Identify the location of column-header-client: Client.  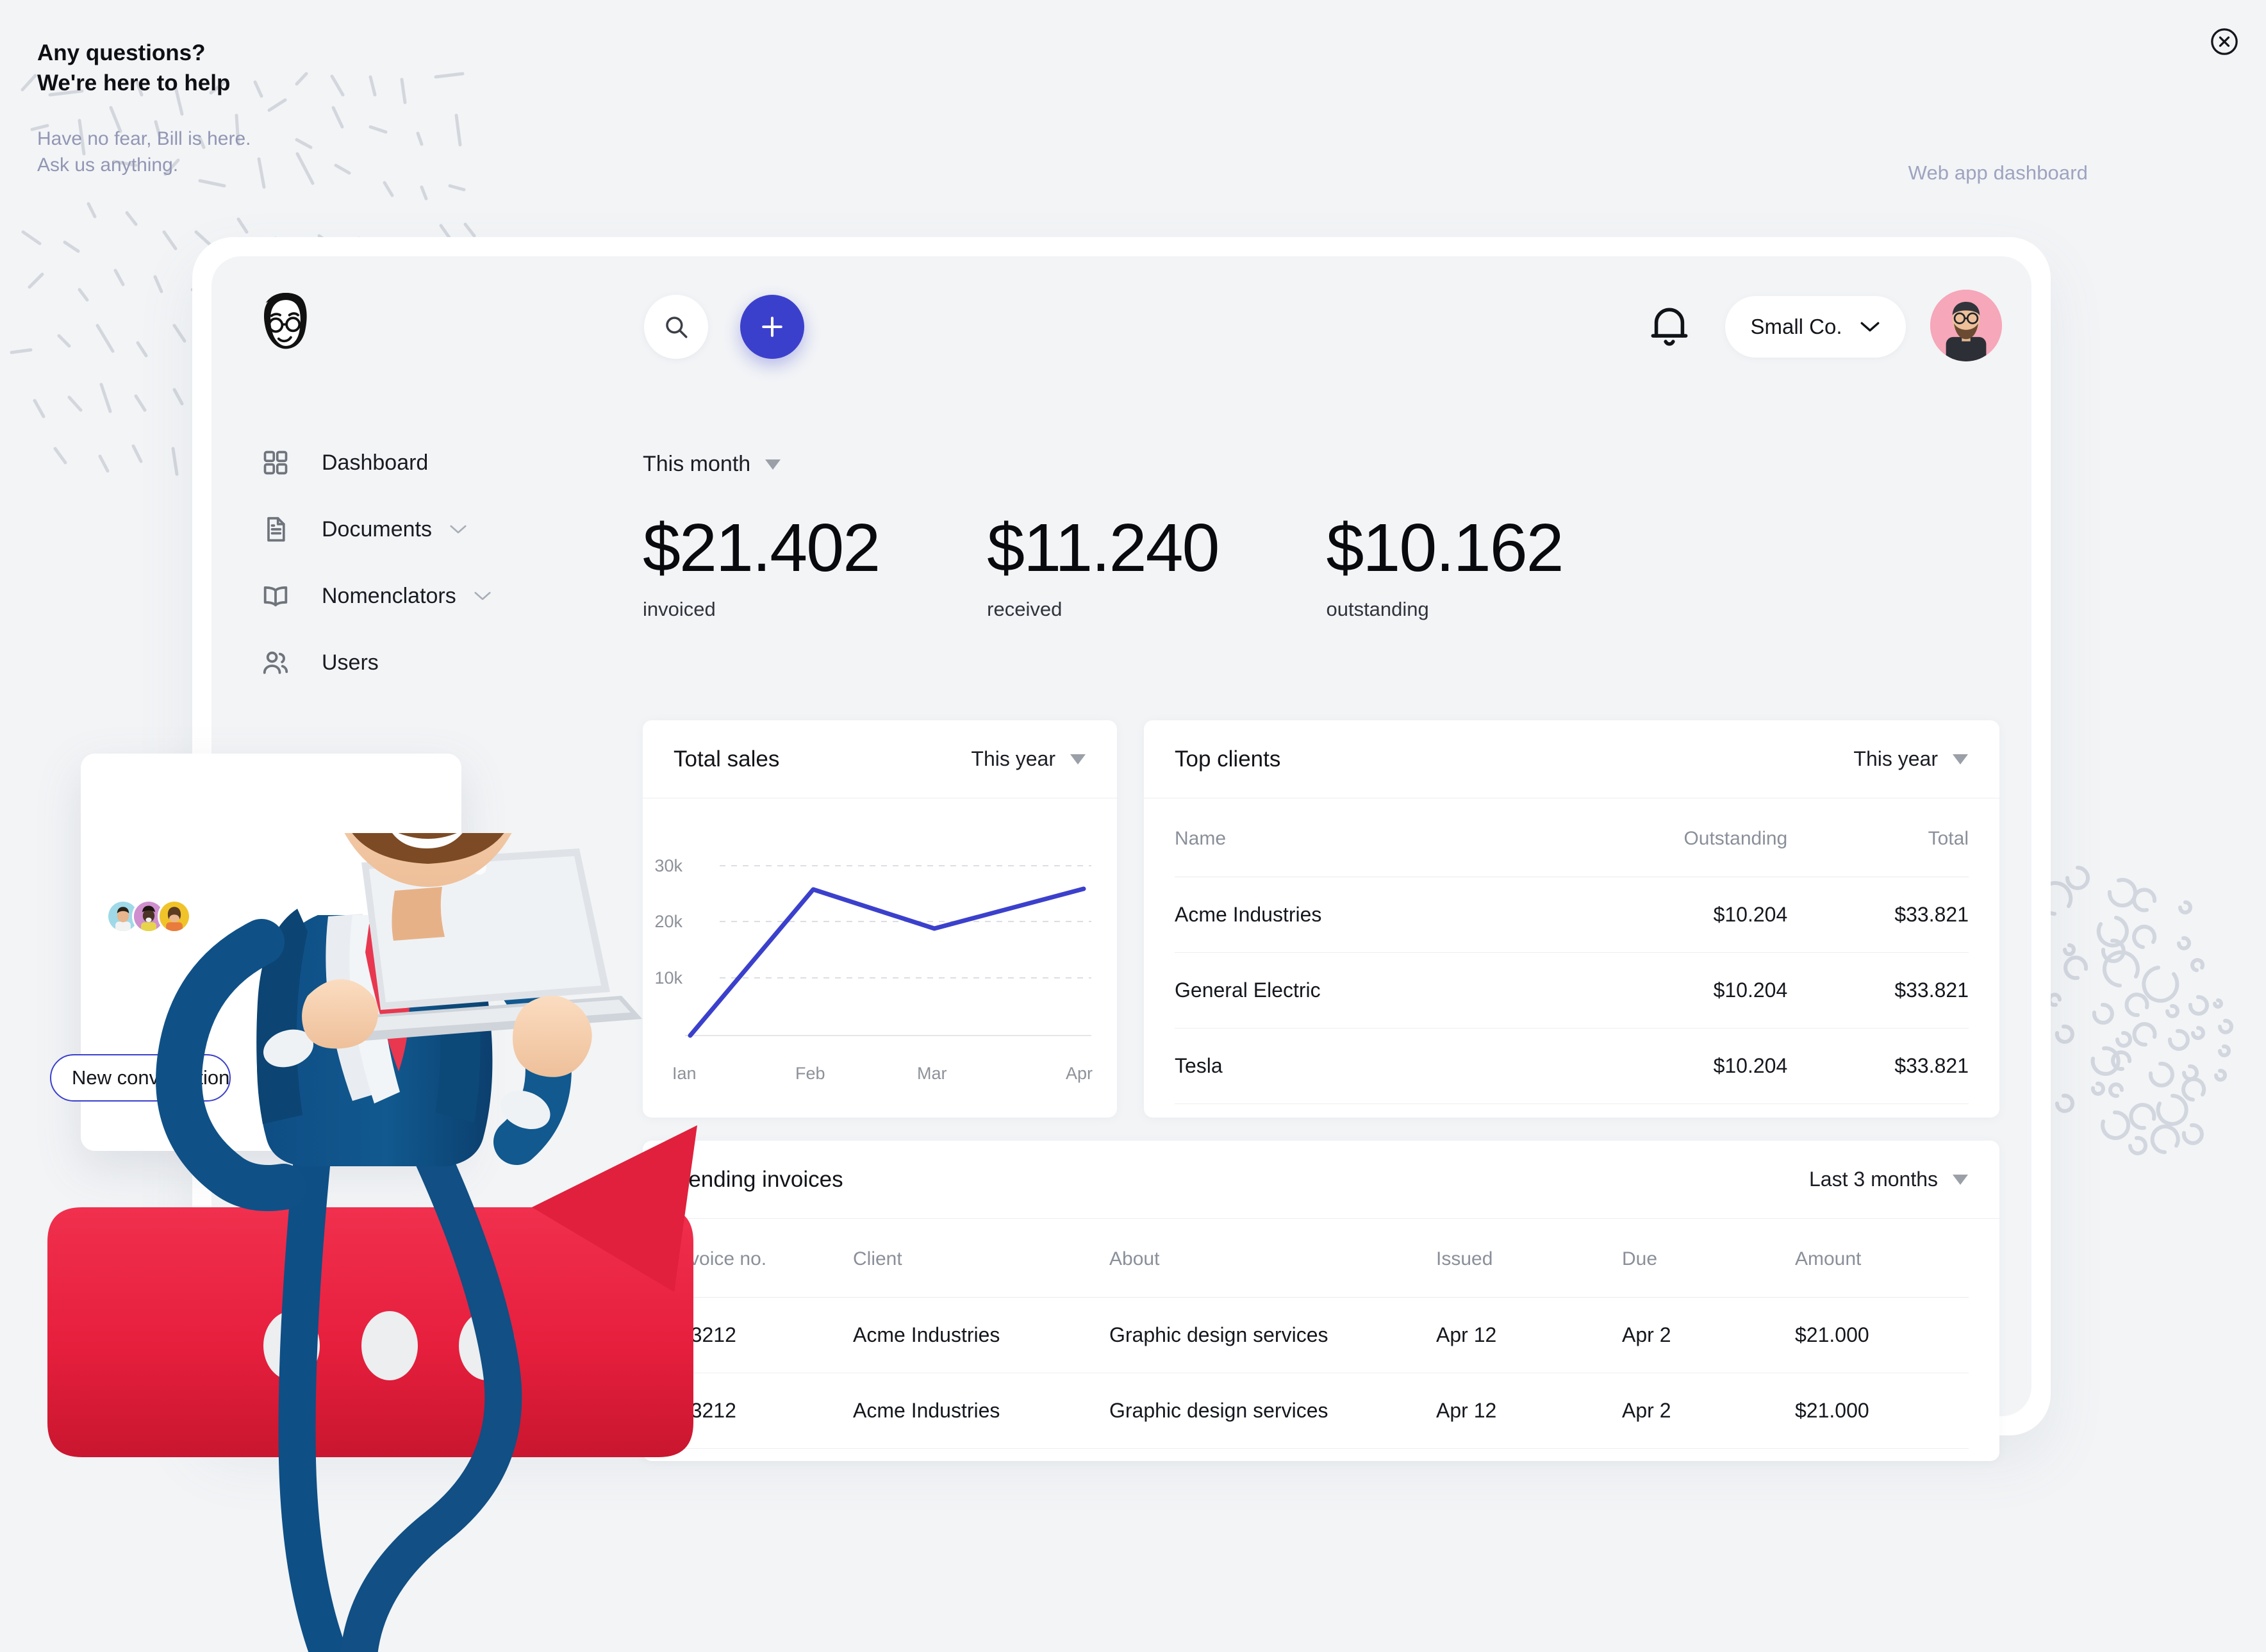
(981, 1258).